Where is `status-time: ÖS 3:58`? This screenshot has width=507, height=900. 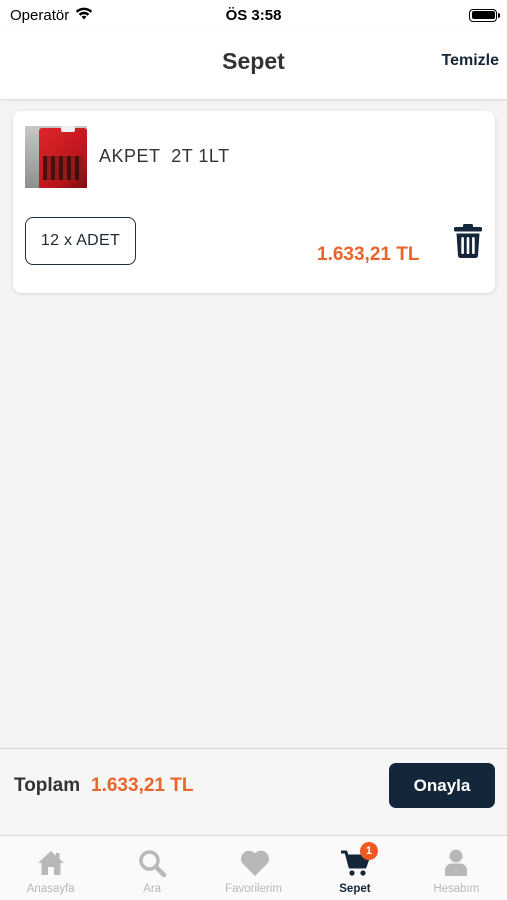
status-time: ÖS 3:58 is located at coordinates (253, 15).